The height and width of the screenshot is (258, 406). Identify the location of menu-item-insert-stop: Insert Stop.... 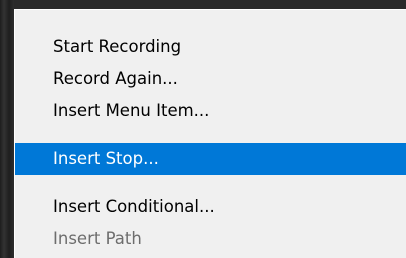
(210, 159).